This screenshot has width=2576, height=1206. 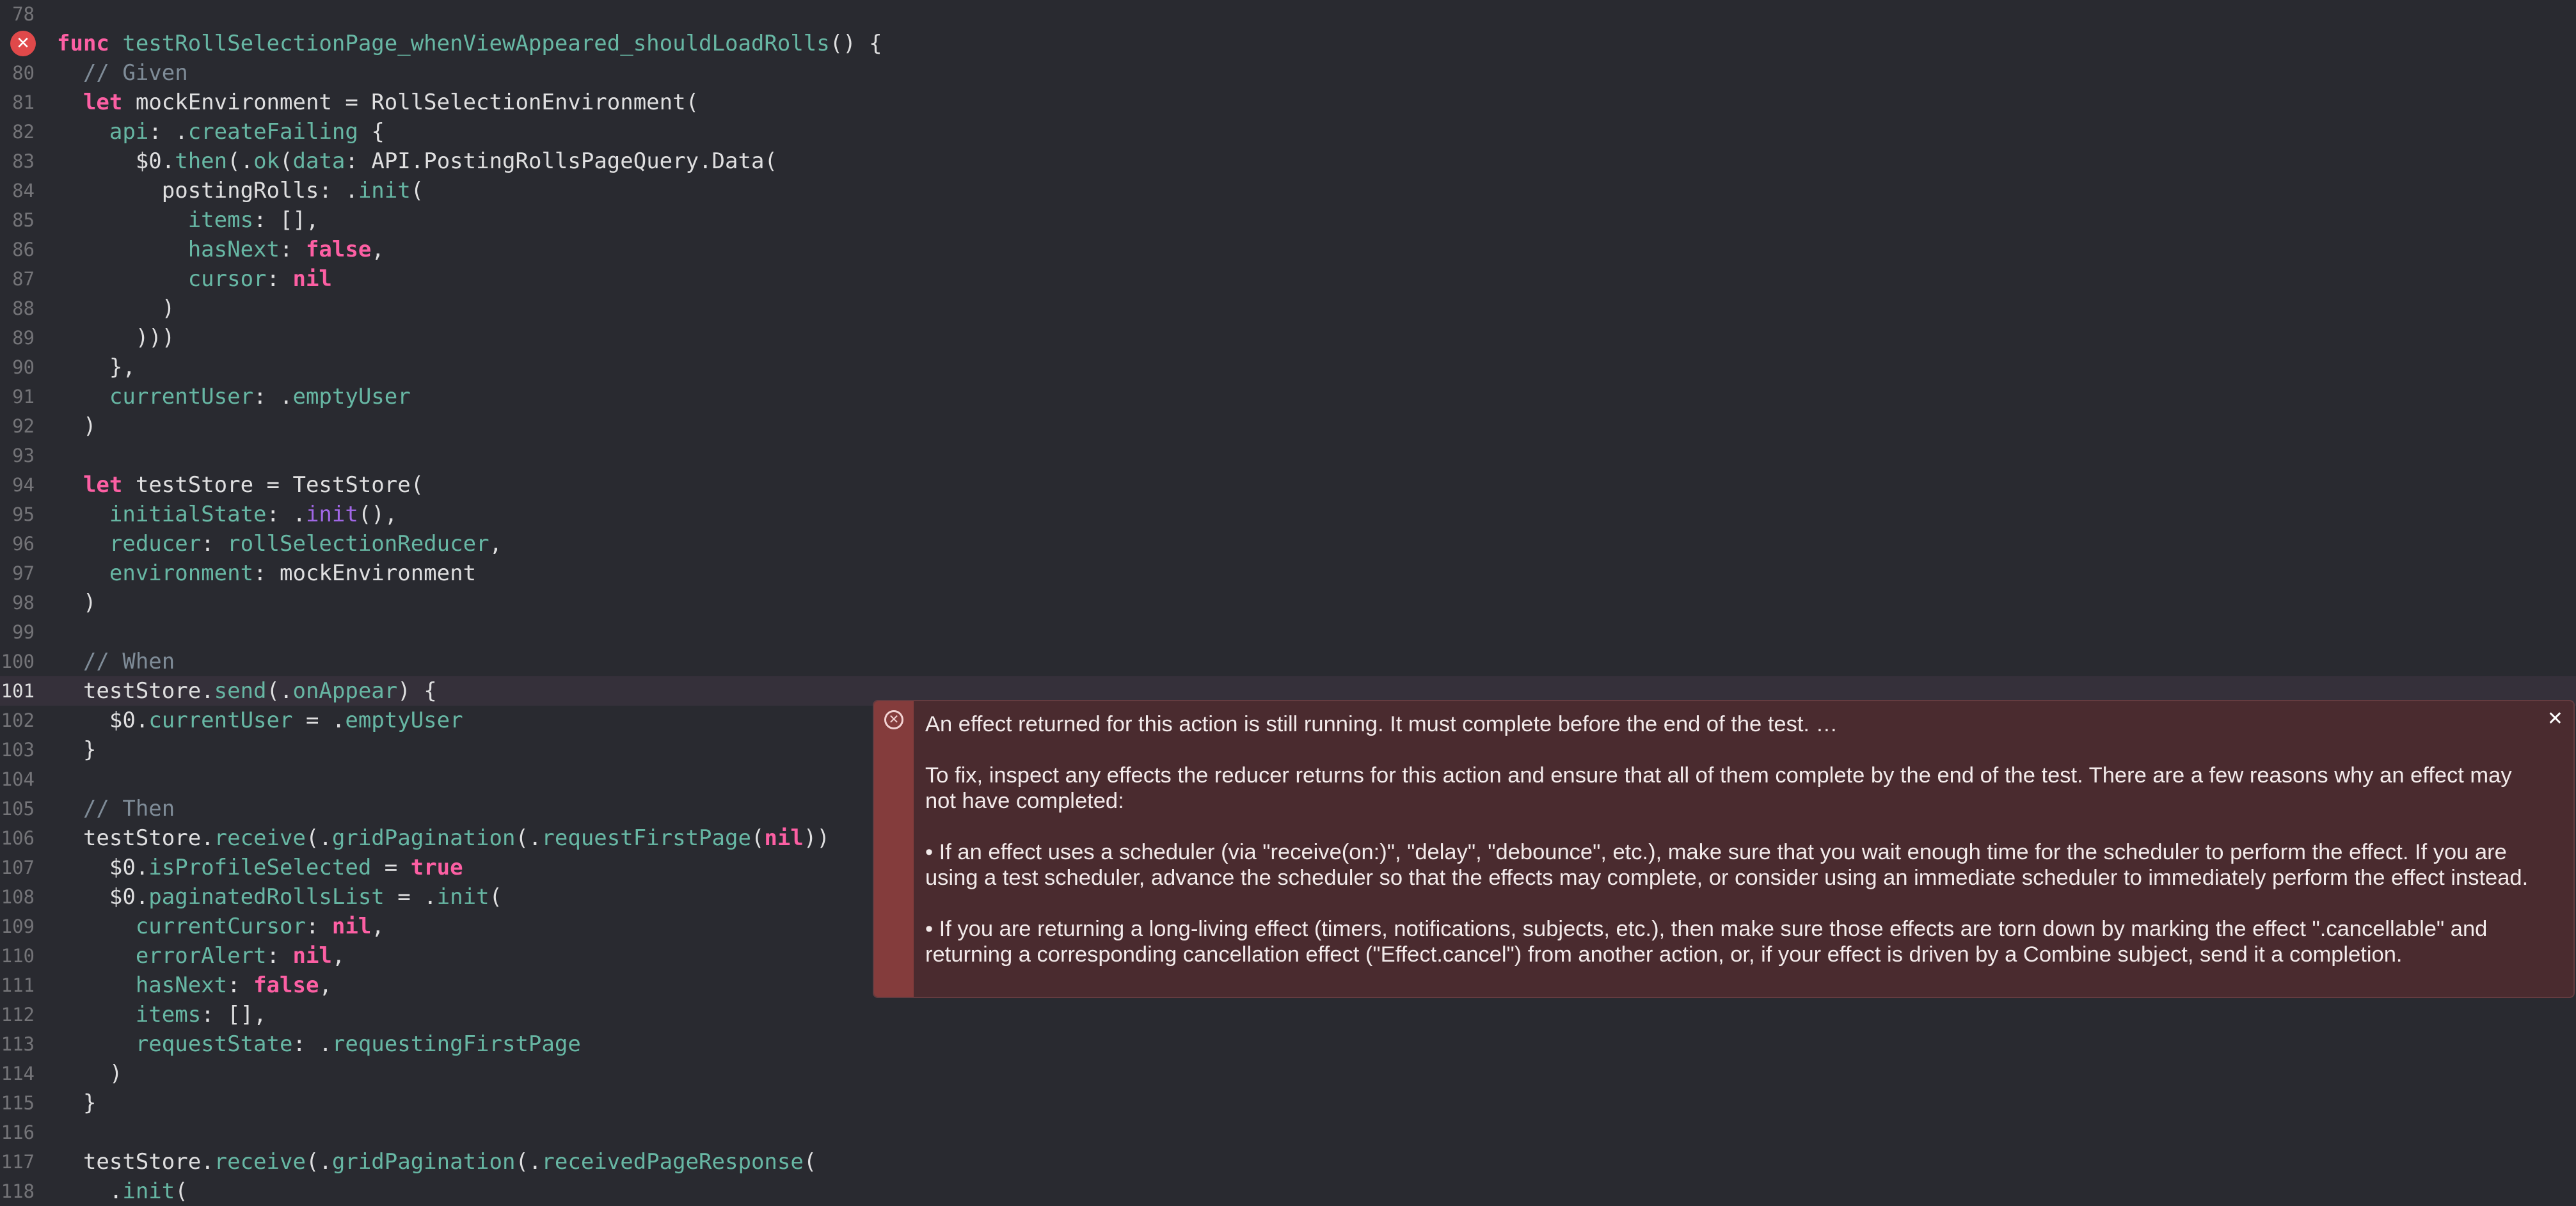 I want to click on code-line: 115 }, so click(x=1288, y=1103).